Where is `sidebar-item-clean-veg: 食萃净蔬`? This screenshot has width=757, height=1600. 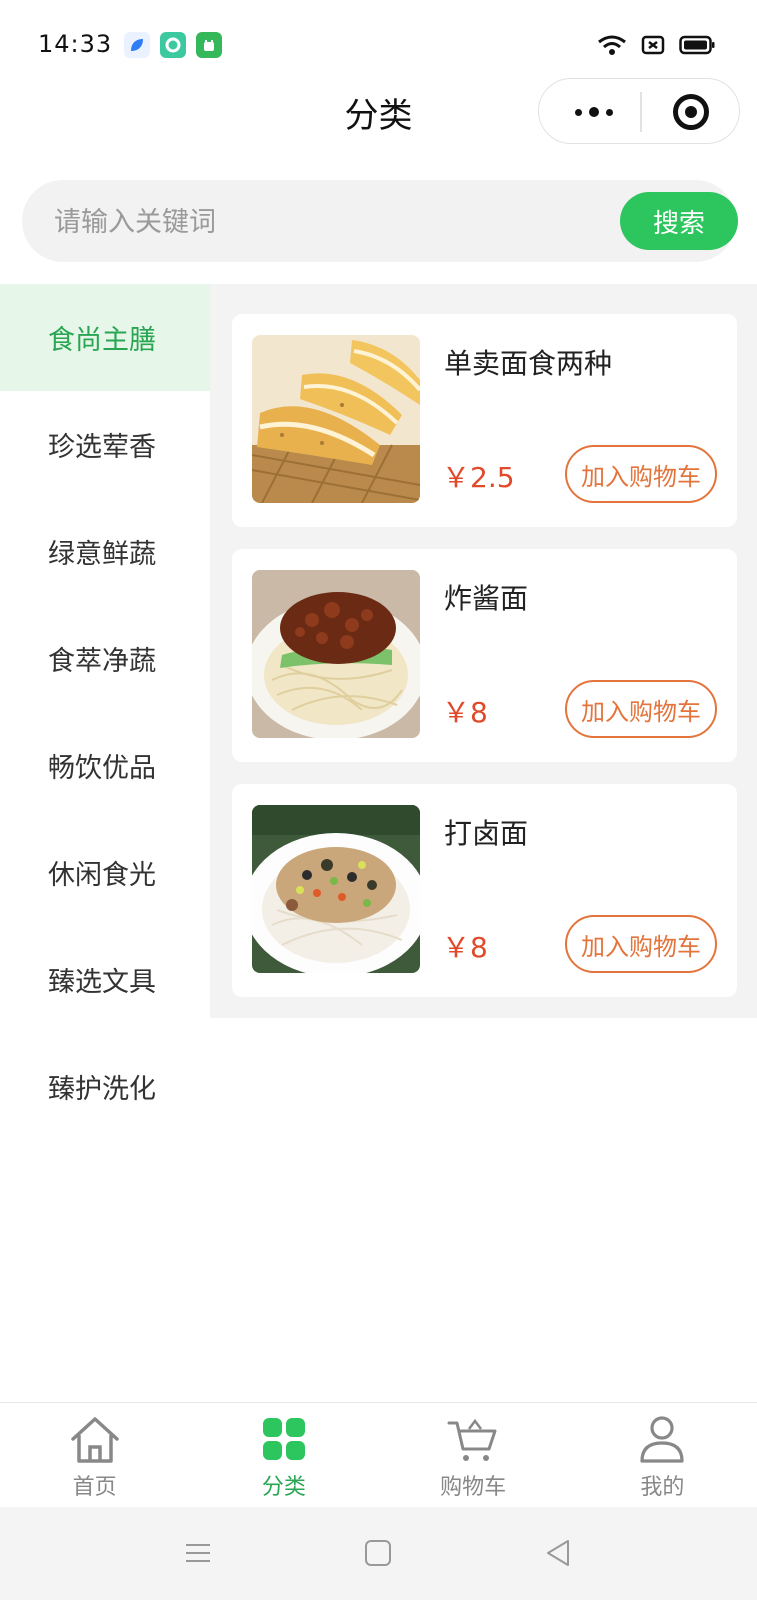 sidebar-item-clean-veg: 食萃净蔬 is located at coordinates (105, 658).